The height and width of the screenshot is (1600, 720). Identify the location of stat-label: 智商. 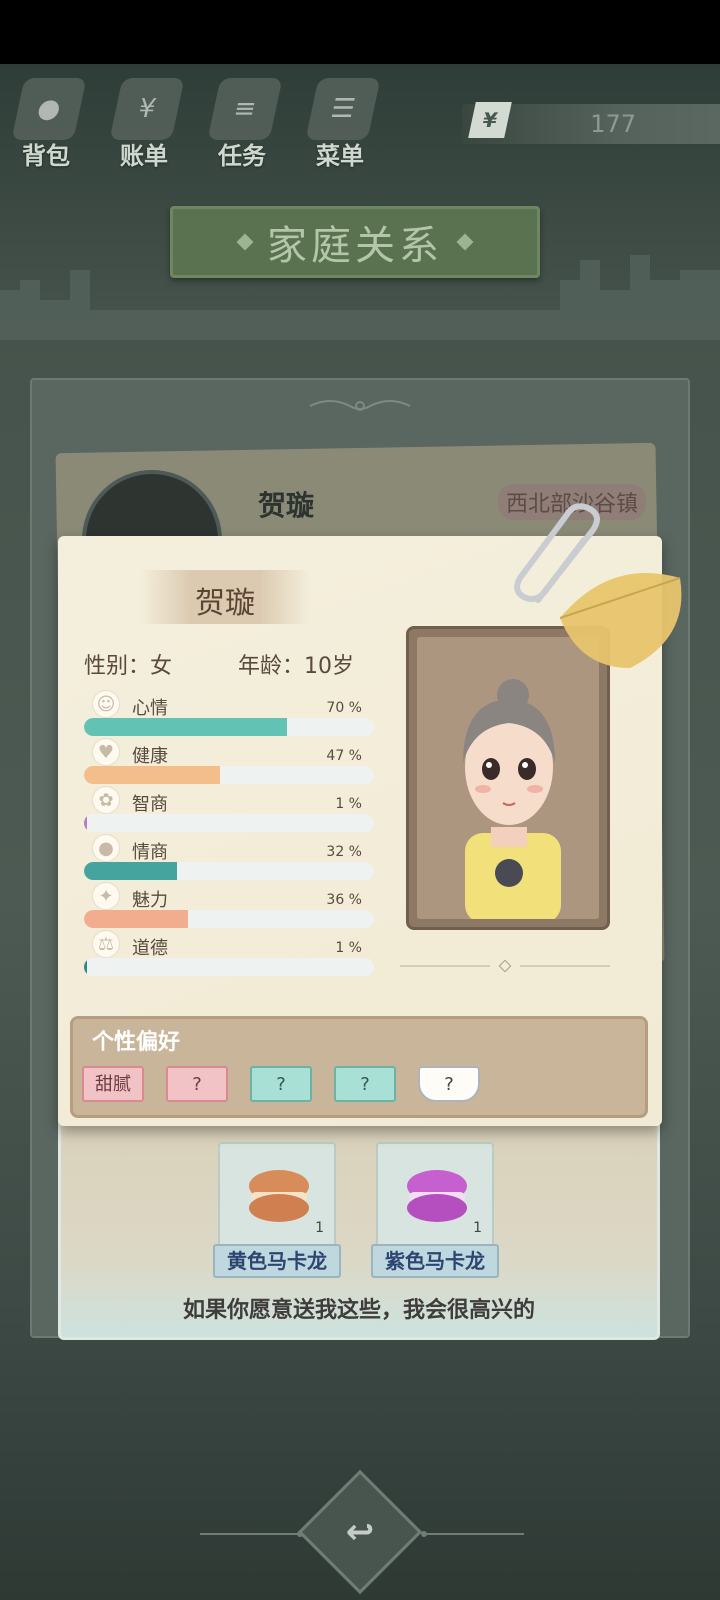
(150, 804).